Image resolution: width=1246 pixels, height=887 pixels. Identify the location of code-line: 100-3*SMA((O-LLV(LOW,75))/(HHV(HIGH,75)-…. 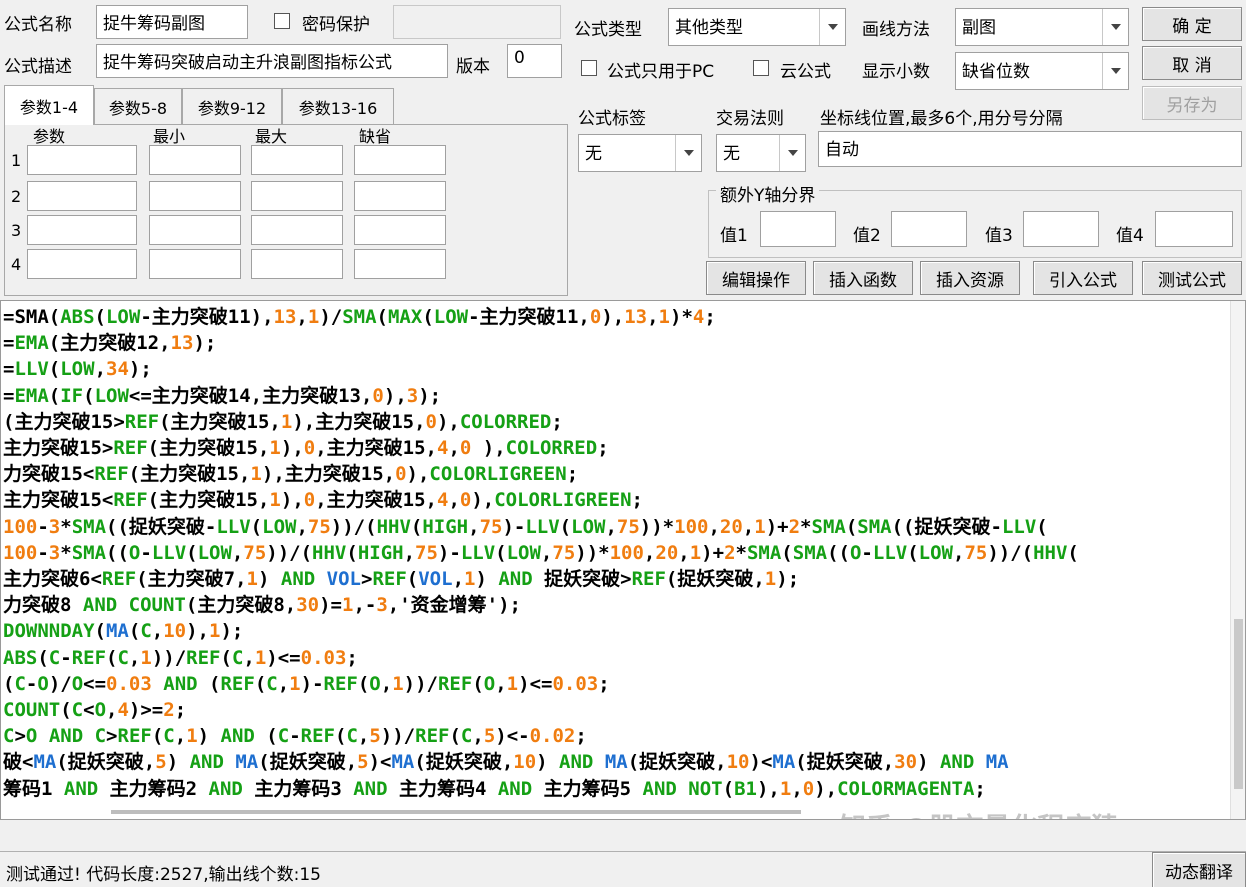
(541, 552).